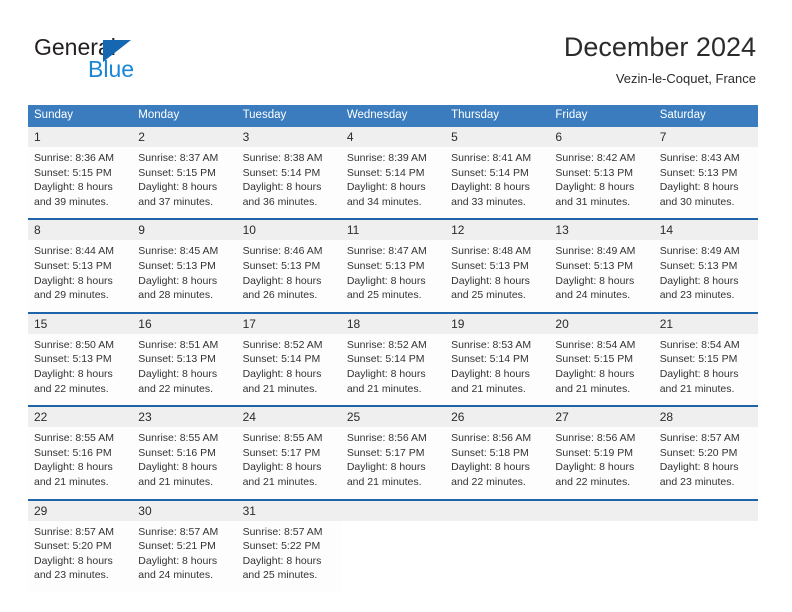 The image size is (792, 612). What do you see at coordinates (178, 531) in the screenshot?
I see `sunrise-text: Sunrise: 8:57 AM` at bounding box center [178, 531].